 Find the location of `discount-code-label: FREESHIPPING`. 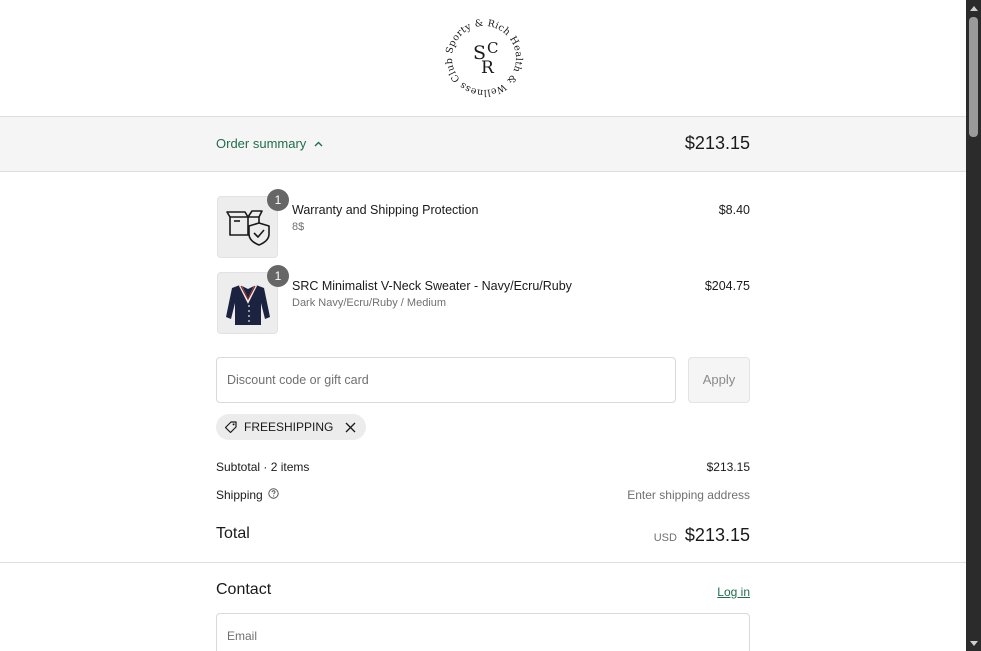

discount-code-label: FREESHIPPING is located at coordinates (289, 427).